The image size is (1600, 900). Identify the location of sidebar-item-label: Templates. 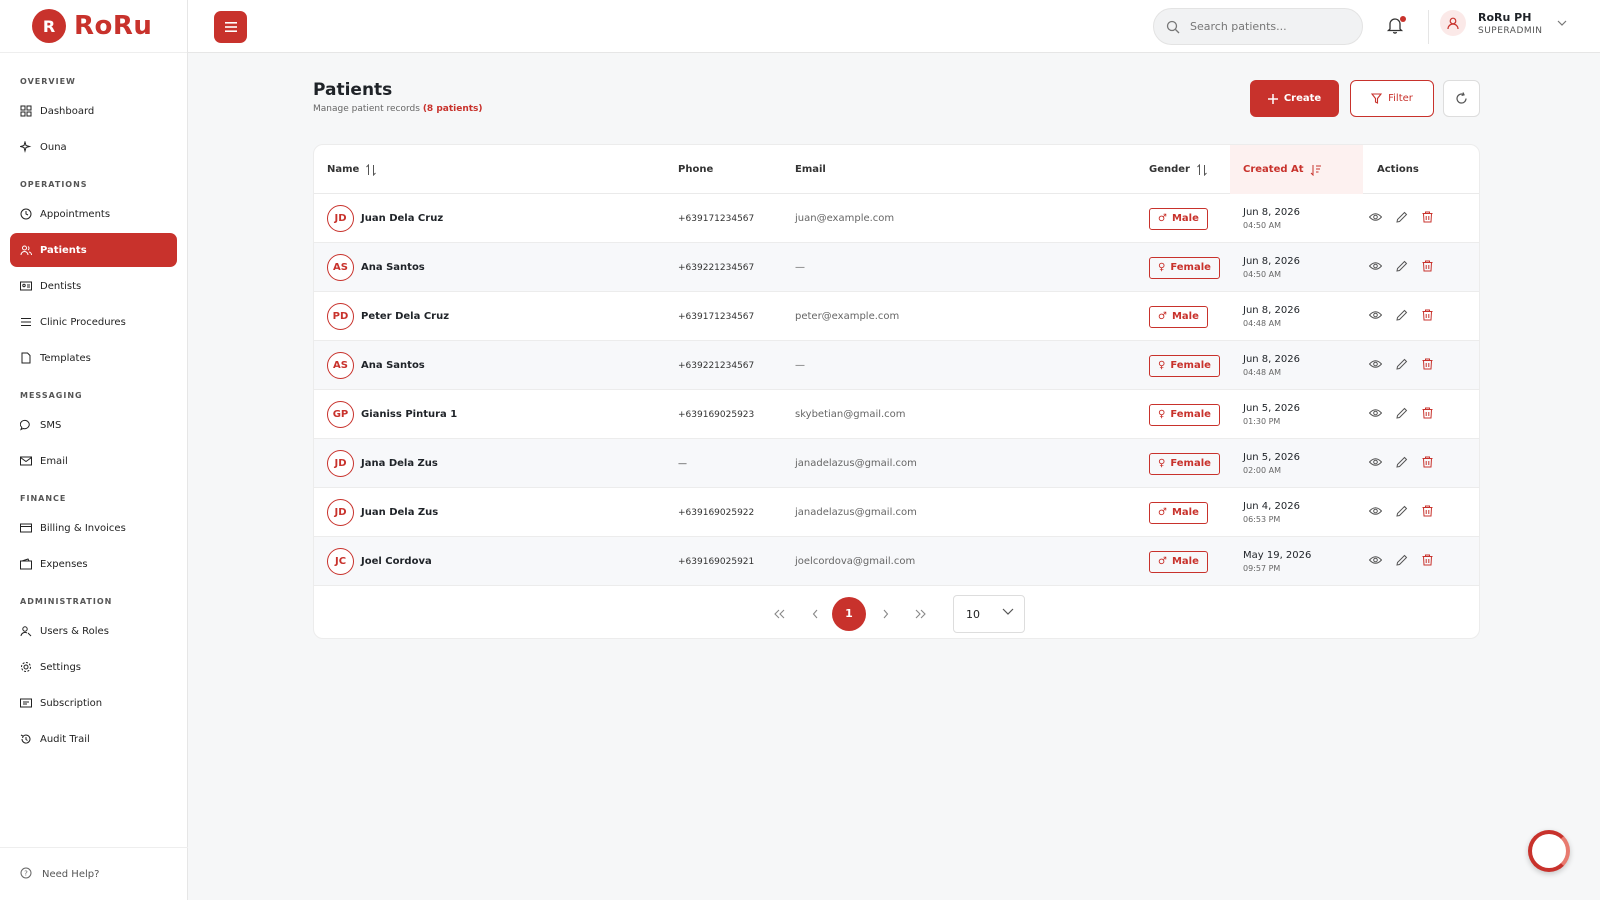
(65, 358).